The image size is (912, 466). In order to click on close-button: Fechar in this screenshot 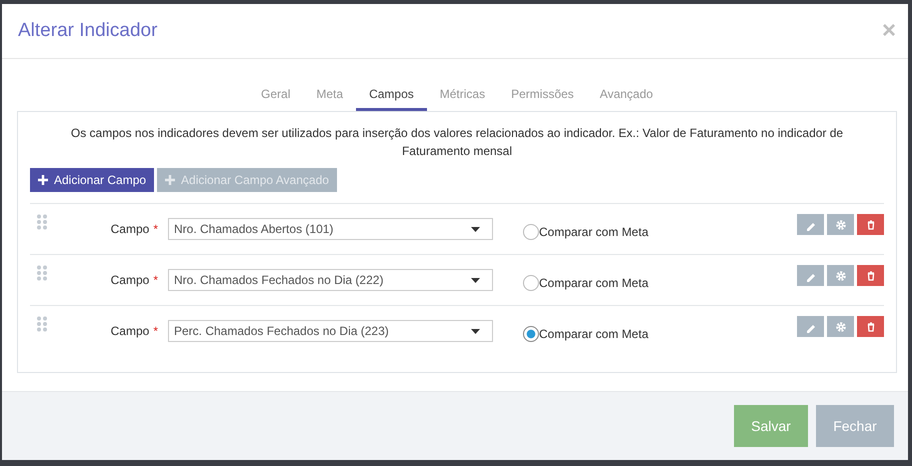, I will do `click(855, 426)`.